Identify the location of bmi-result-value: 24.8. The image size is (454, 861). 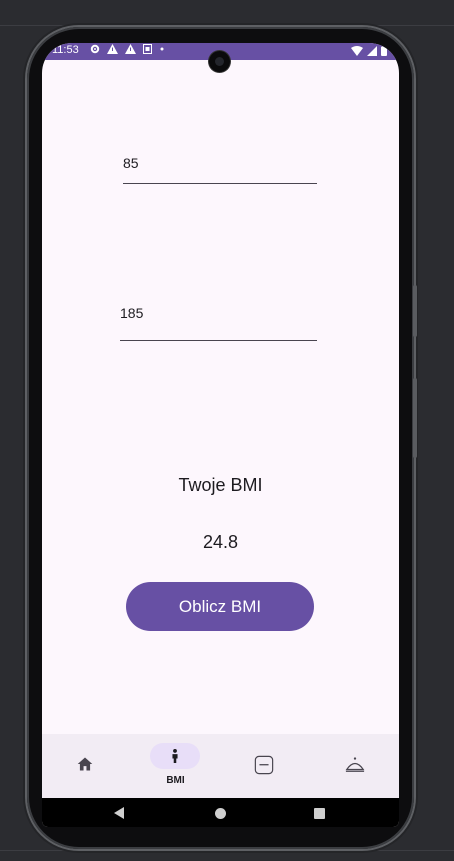
(220, 542).